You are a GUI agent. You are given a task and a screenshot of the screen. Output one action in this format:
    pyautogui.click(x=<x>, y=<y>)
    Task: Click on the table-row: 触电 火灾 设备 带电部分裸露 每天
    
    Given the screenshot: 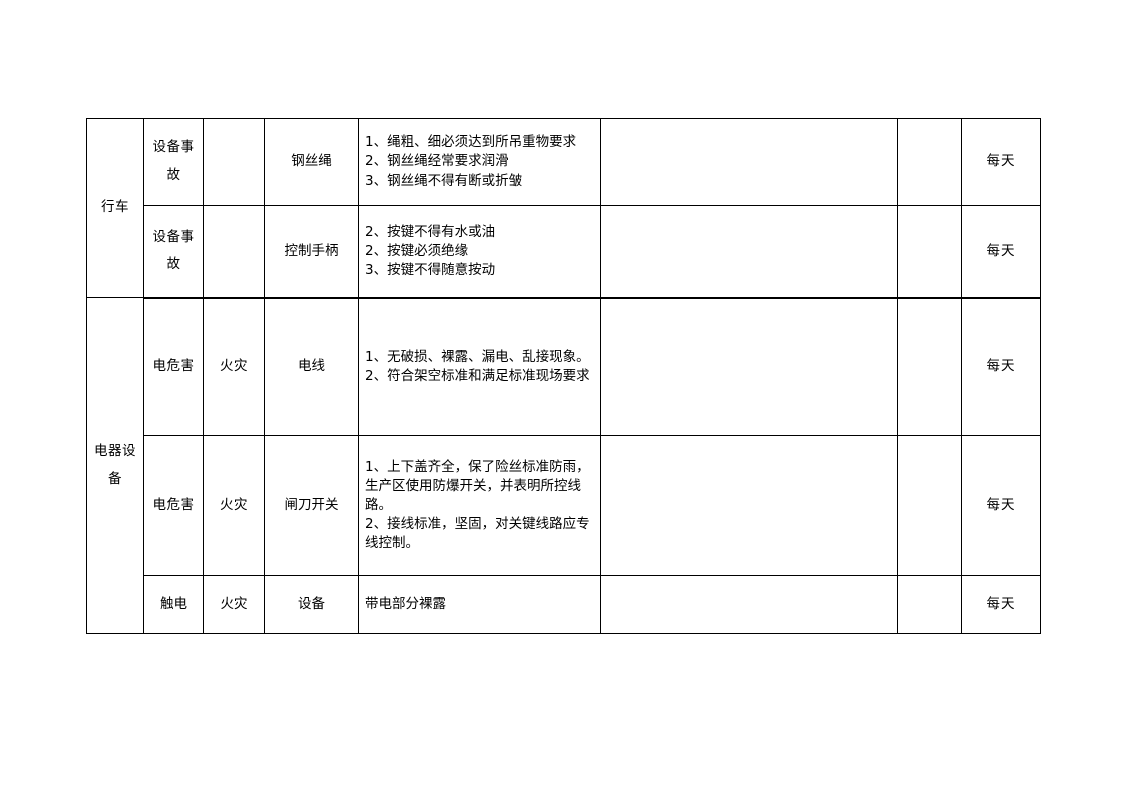 What is the action you would take?
    pyautogui.click(x=564, y=604)
    